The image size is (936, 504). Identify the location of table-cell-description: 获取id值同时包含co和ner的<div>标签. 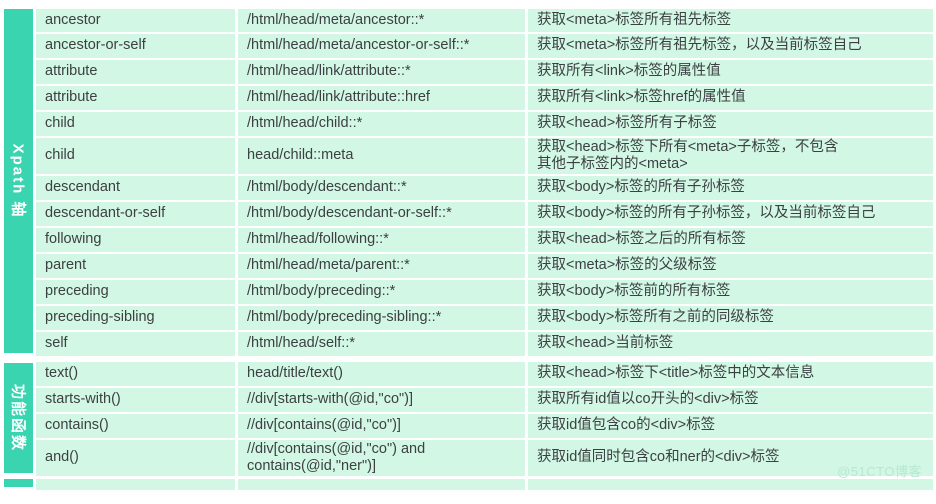
(730, 457).